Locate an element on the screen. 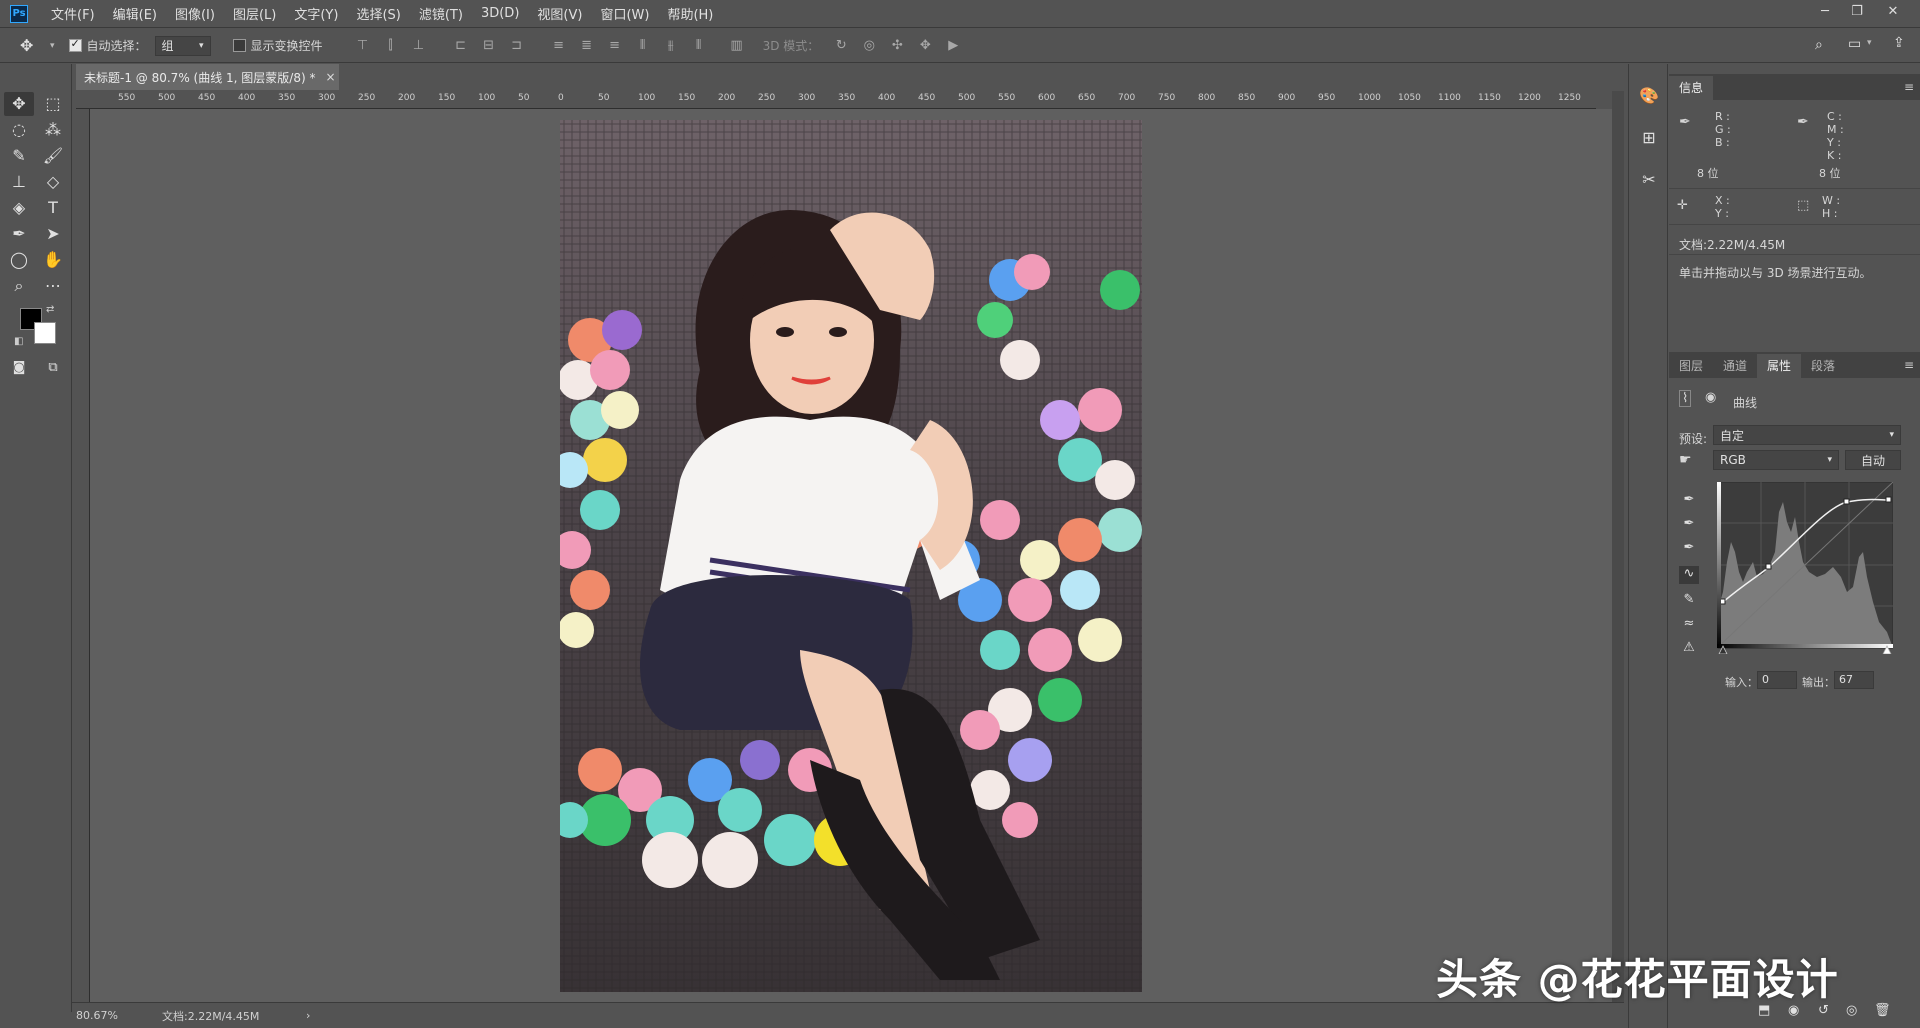 The image size is (1920, 1028). tab-layers: 图层 is located at coordinates (1691, 366).